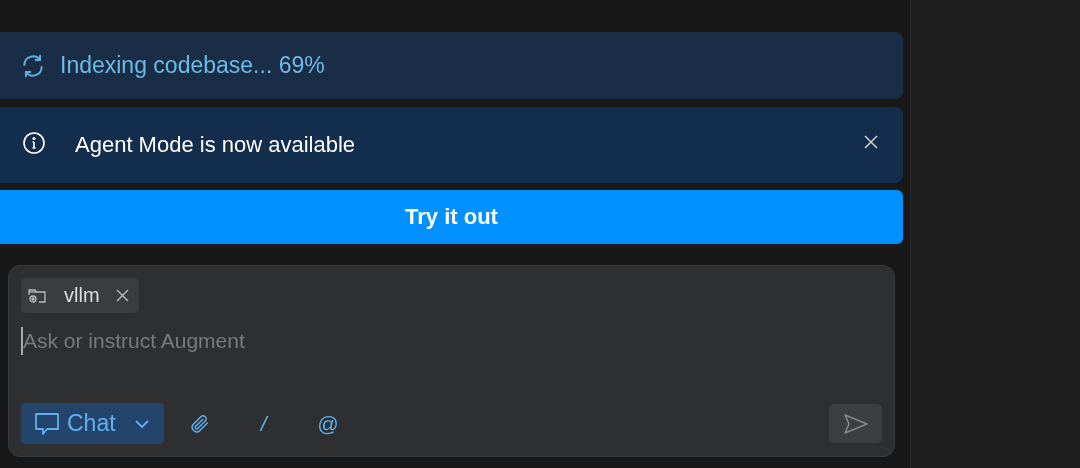 The width and height of the screenshot is (1080, 468). What do you see at coordinates (327, 423) in the screenshot?
I see `command-button: @` at bounding box center [327, 423].